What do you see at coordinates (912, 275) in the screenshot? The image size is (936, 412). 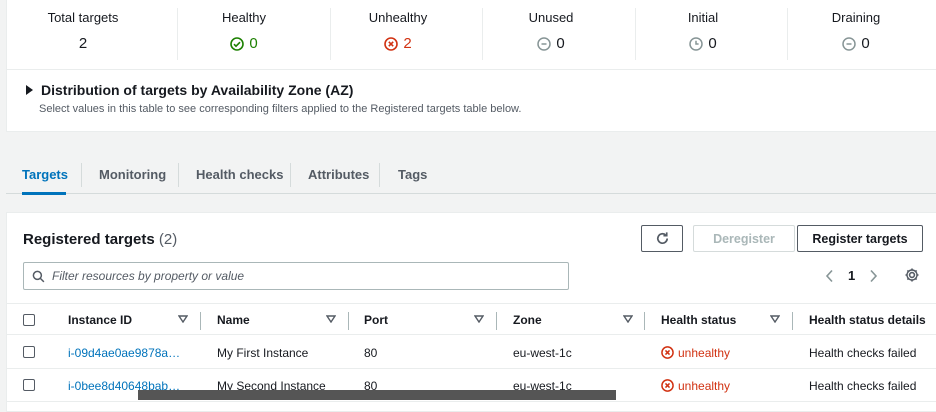 I see `gear-icon` at bounding box center [912, 275].